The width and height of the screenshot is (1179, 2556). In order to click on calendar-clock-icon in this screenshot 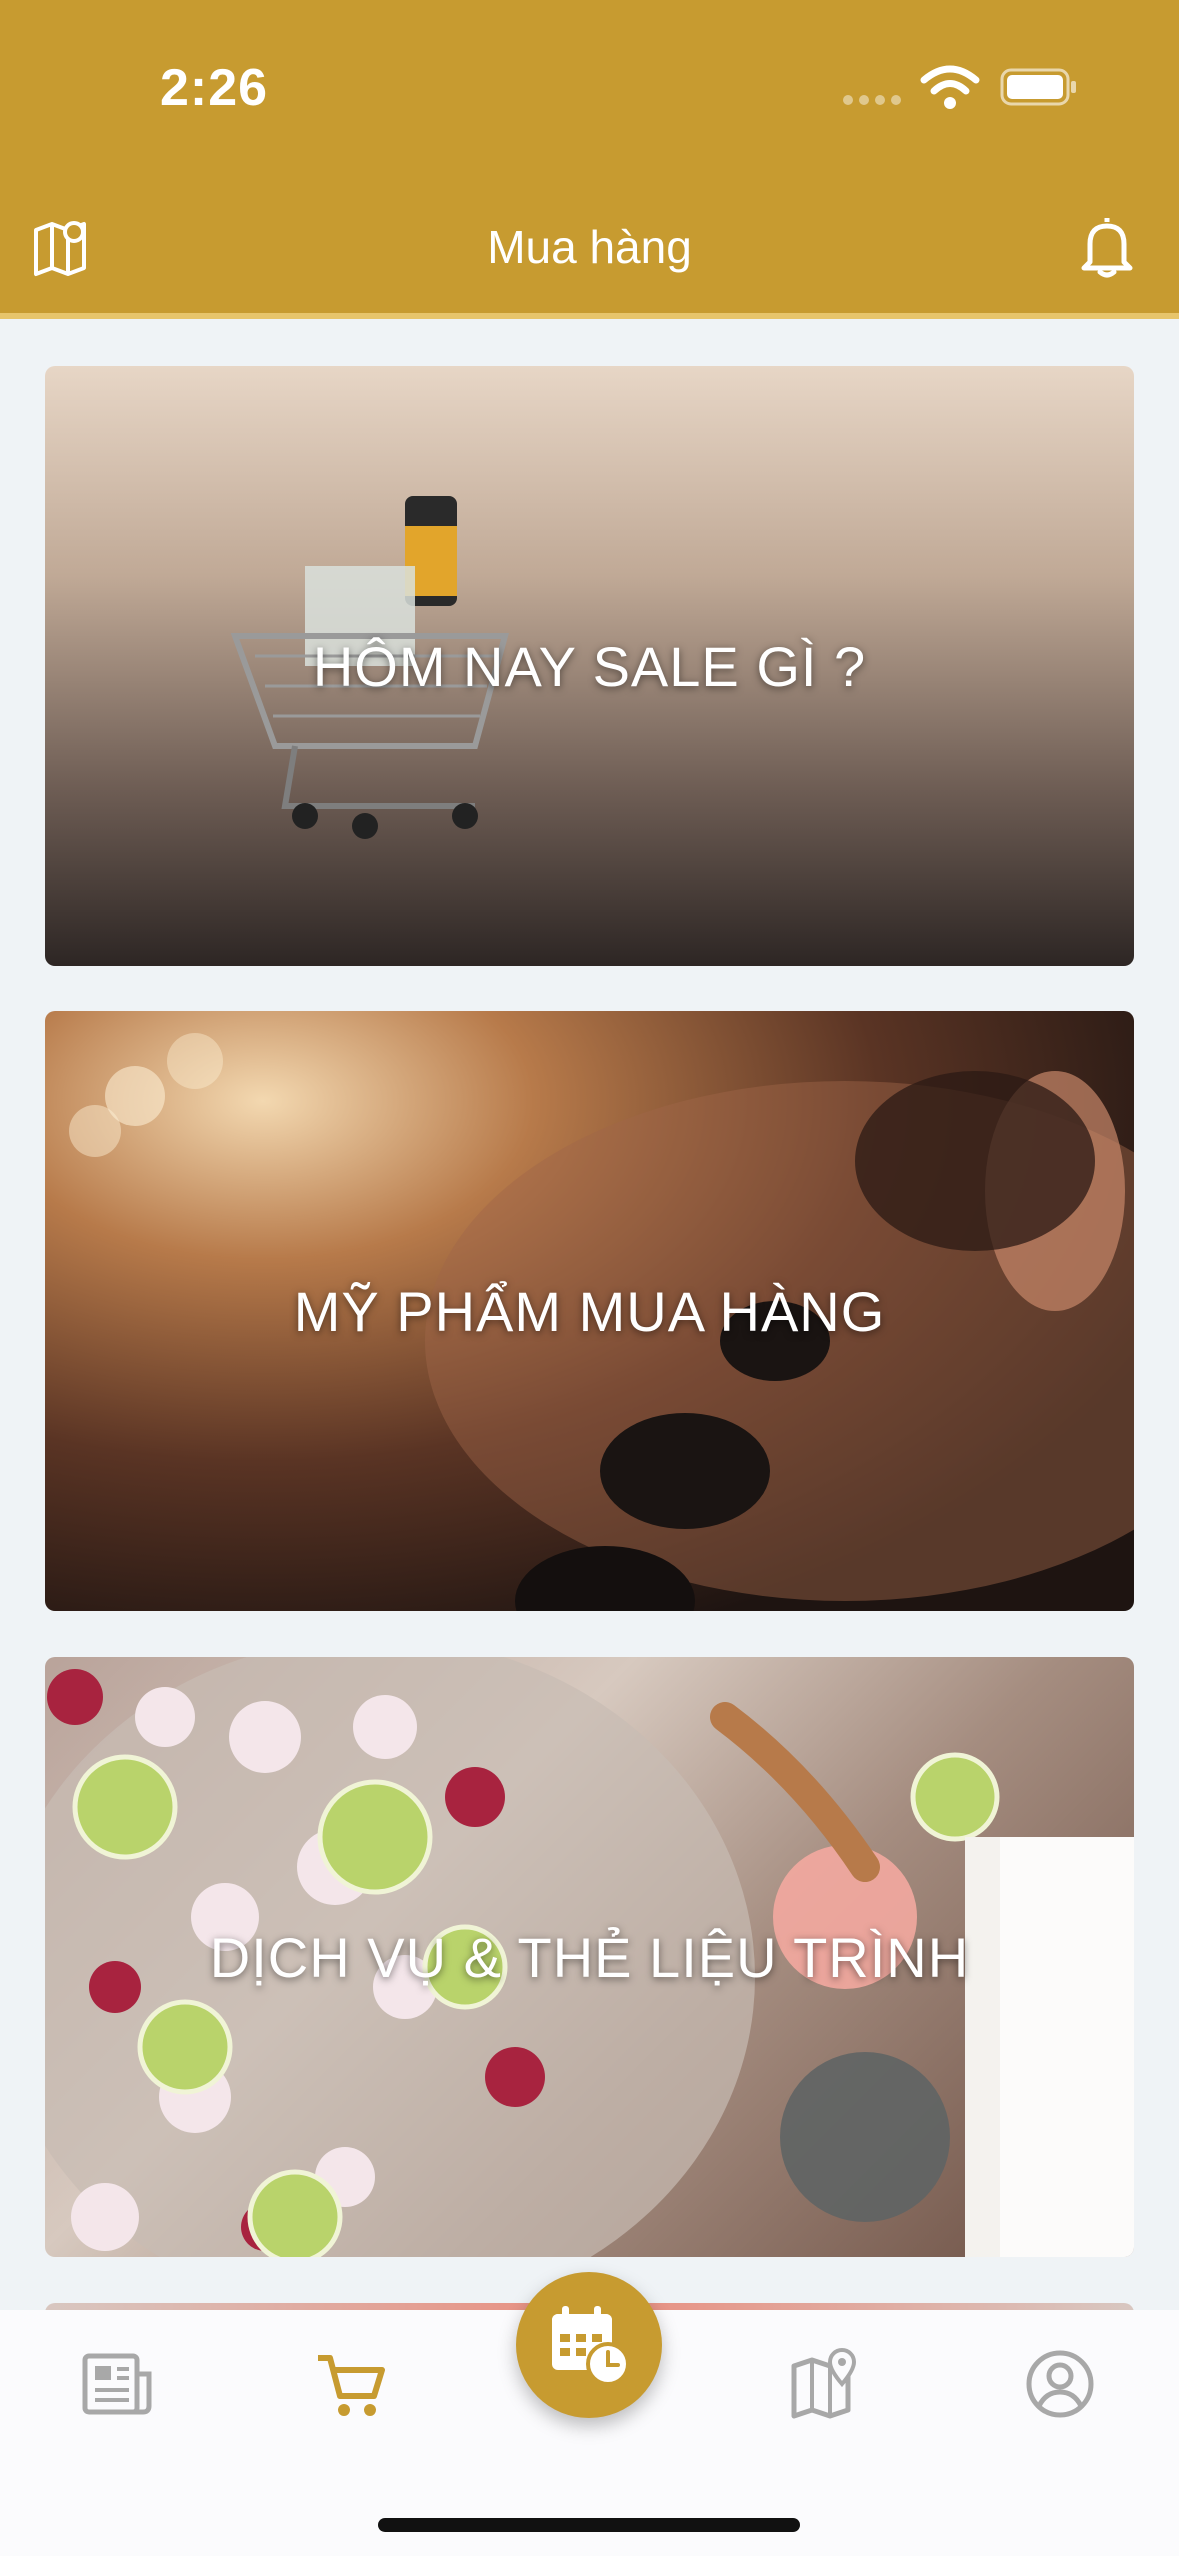, I will do `click(591, 2346)`.